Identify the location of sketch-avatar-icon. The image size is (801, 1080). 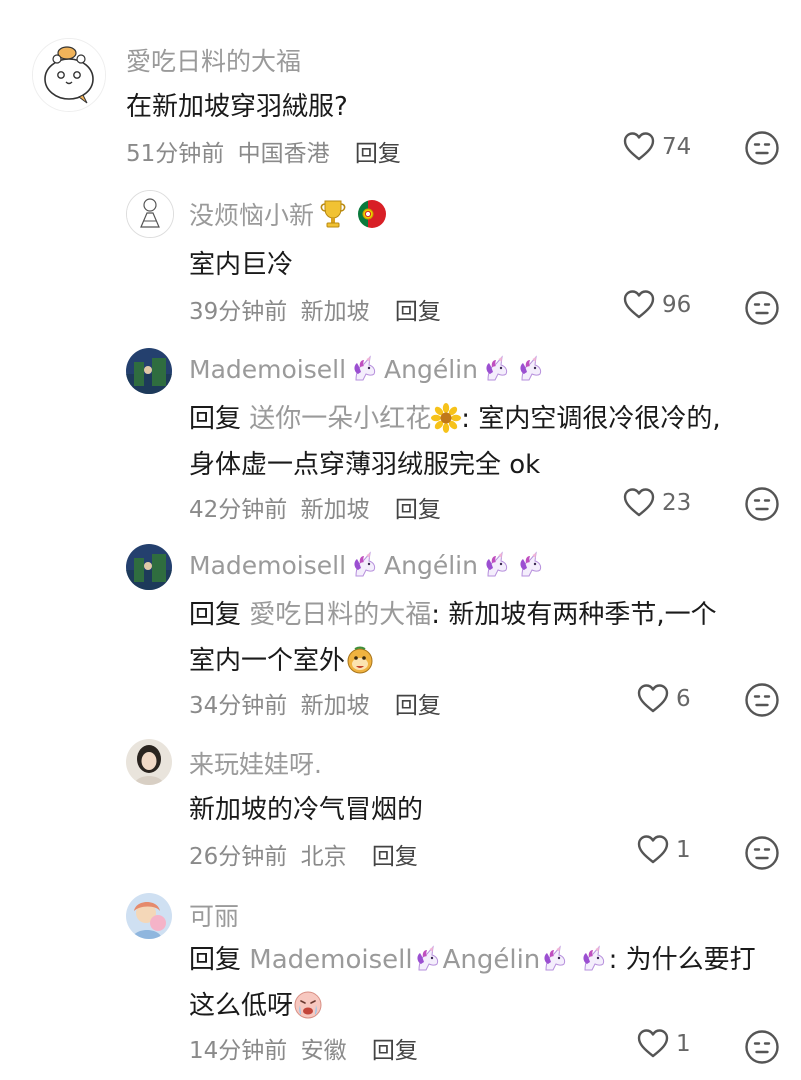
(150, 214).